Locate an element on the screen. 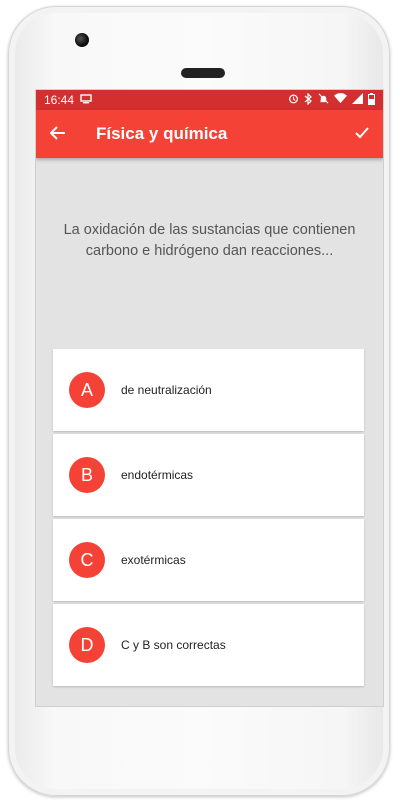 This screenshot has width=400, height=800. option-a: A de neutralización is located at coordinates (208, 390).